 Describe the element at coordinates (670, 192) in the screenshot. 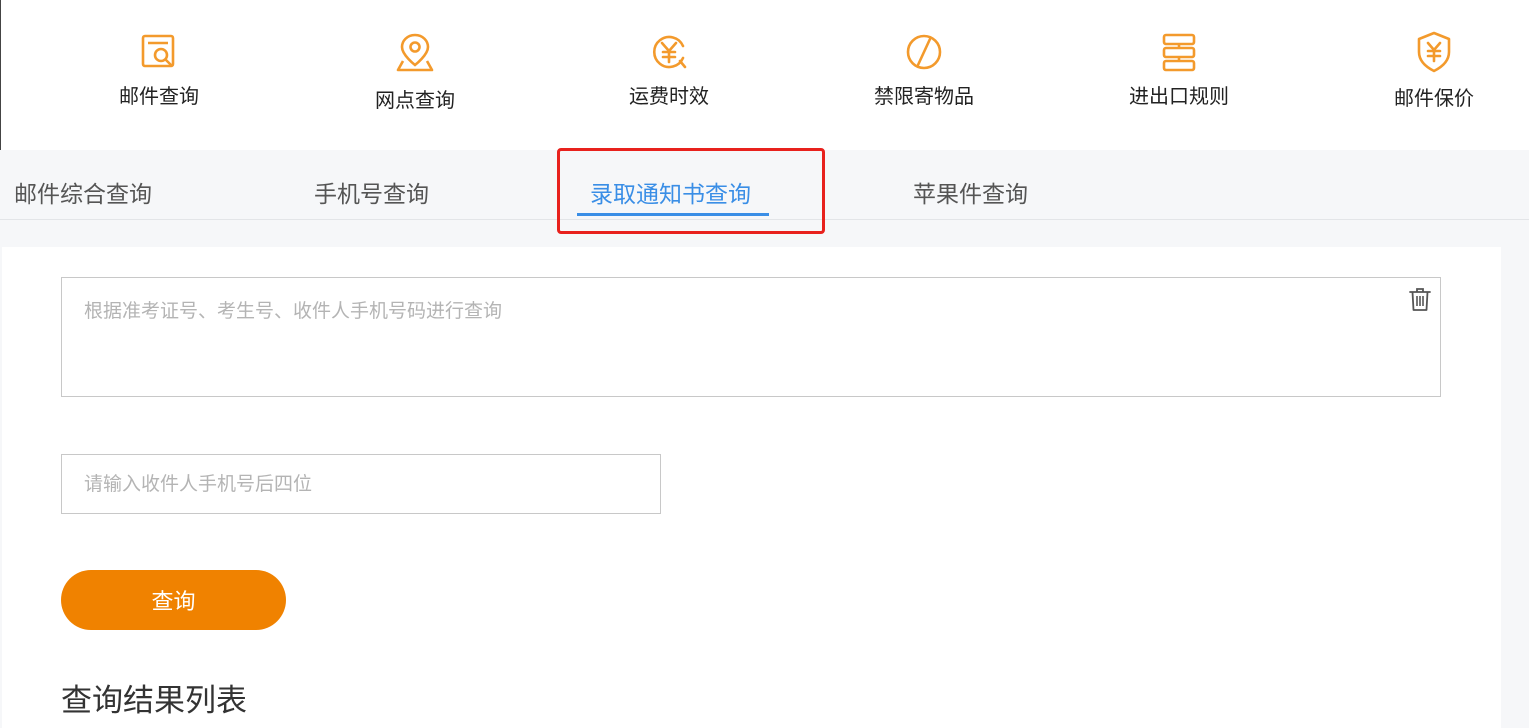

I see `tab-admission-notice-query: 录取通知书查询` at that location.